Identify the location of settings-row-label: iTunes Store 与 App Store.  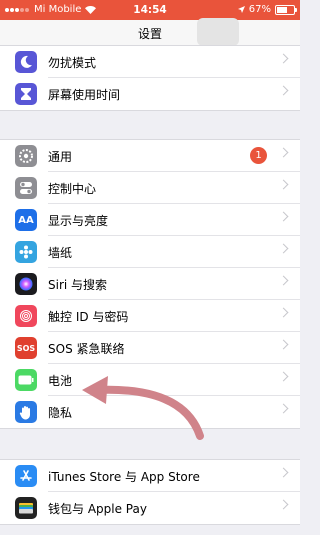
(124, 477).